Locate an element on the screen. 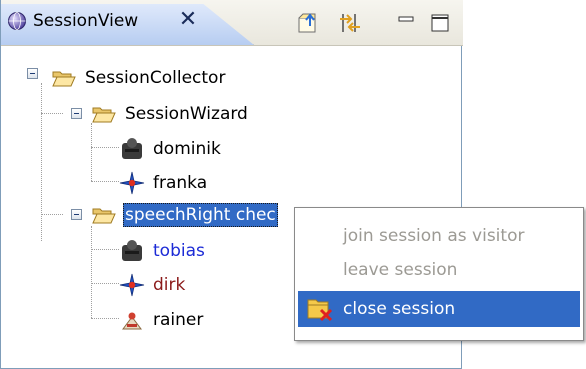  tree-node-label: tobias is located at coordinates (179, 251).